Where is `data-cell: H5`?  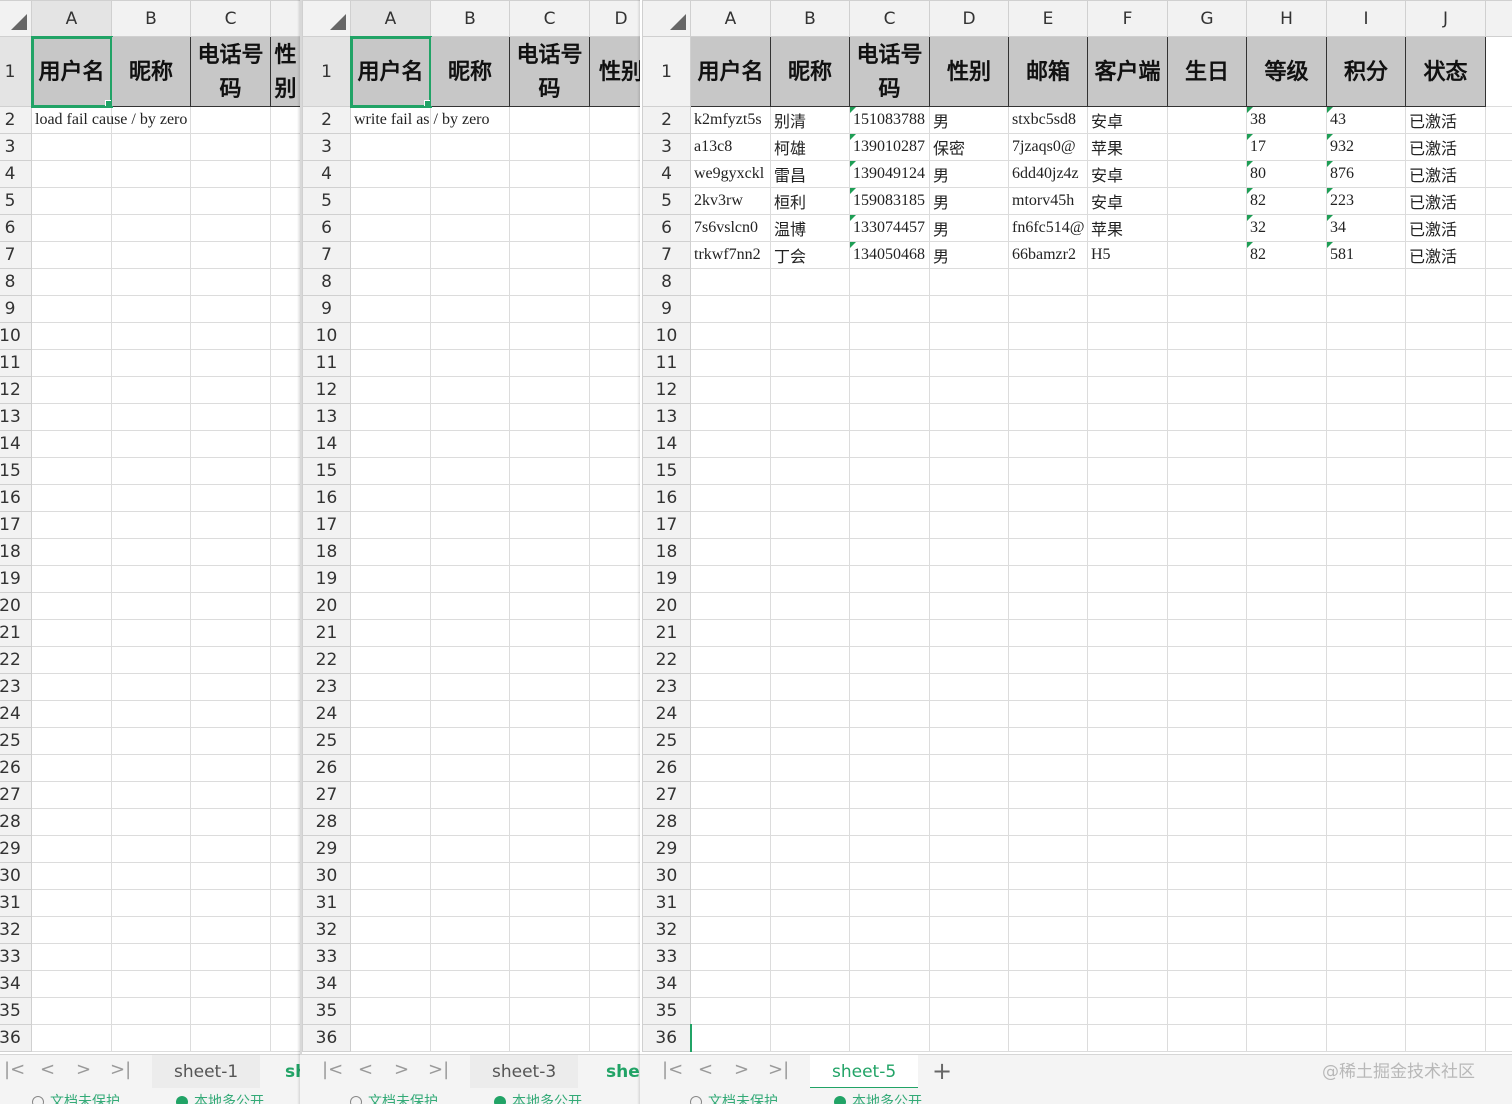
data-cell: H5 is located at coordinates (1127, 255).